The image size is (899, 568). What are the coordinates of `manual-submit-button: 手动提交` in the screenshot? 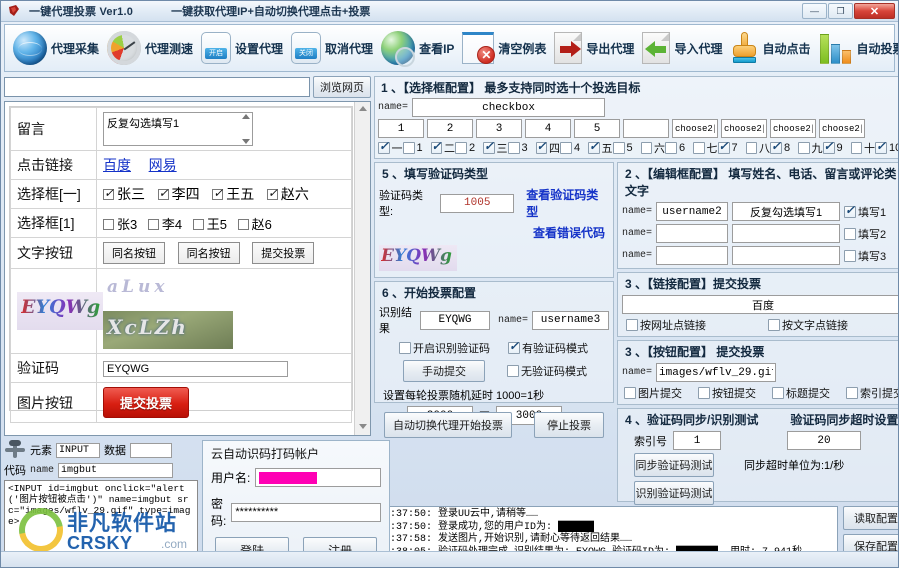 It's located at (444, 371).